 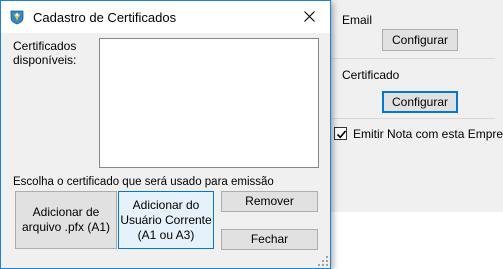 I want to click on close-window-button, so click(x=310, y=17).